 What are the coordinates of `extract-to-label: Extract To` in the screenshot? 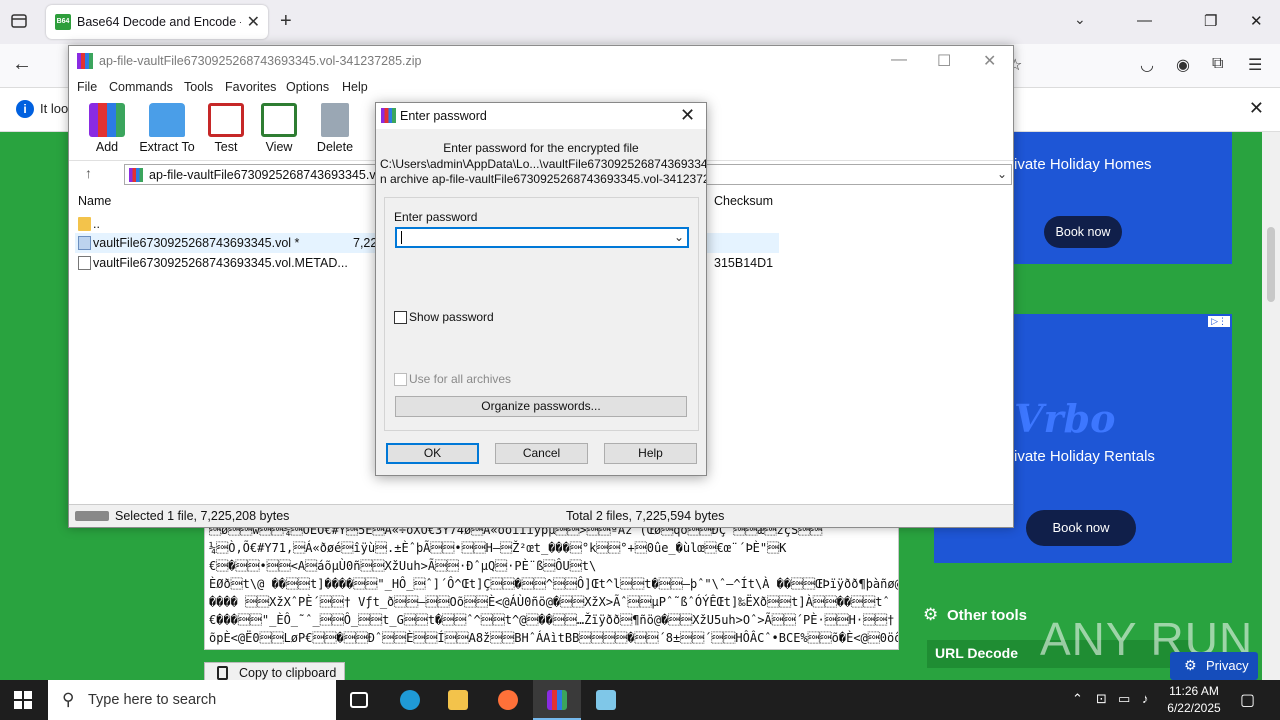 It's located at (167, 147).